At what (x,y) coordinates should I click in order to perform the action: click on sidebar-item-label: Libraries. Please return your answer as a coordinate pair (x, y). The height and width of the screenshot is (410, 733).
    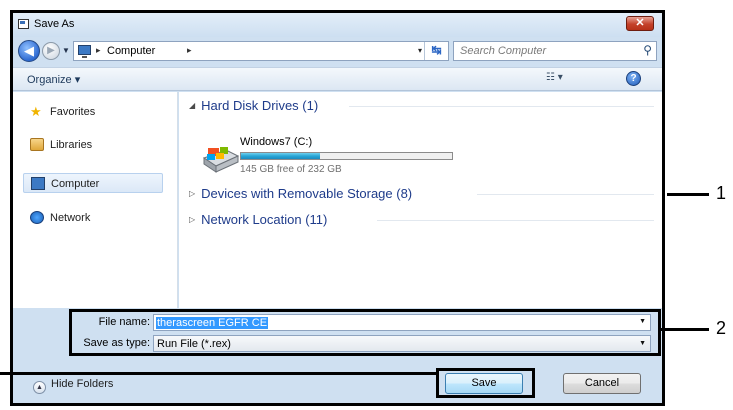
    Looking at the image, I should click on (71, 145).